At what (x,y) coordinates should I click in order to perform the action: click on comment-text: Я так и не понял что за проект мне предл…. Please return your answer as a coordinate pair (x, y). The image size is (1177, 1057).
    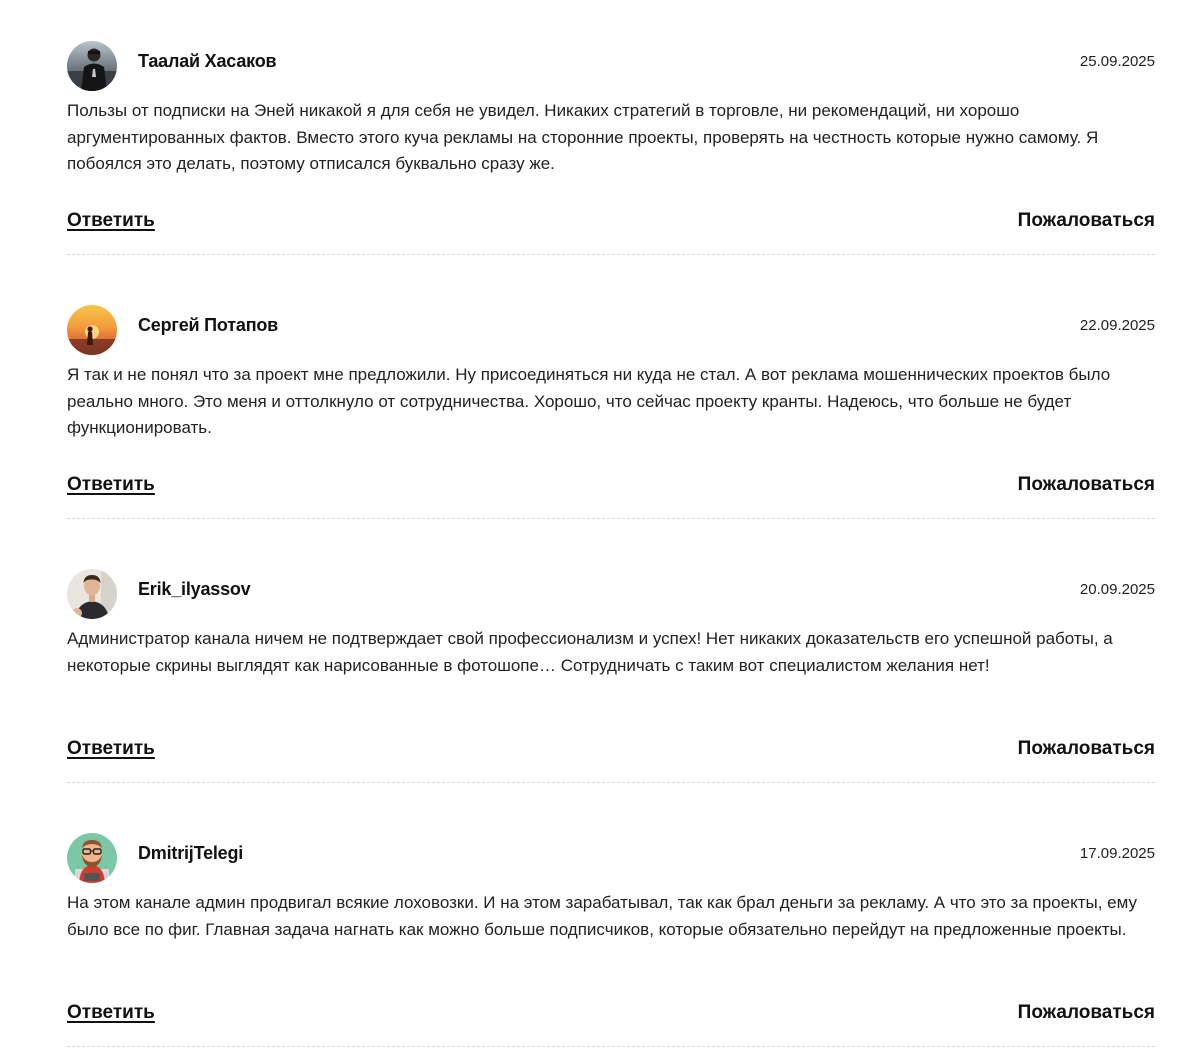
    Looking at the image, I should click on (589, 401).